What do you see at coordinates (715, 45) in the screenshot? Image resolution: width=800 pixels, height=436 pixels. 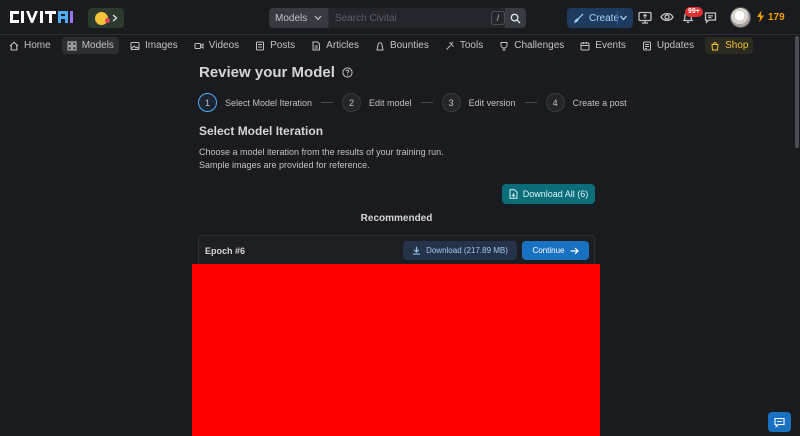 I see `shop-icon` at bounding box center [715, 45].